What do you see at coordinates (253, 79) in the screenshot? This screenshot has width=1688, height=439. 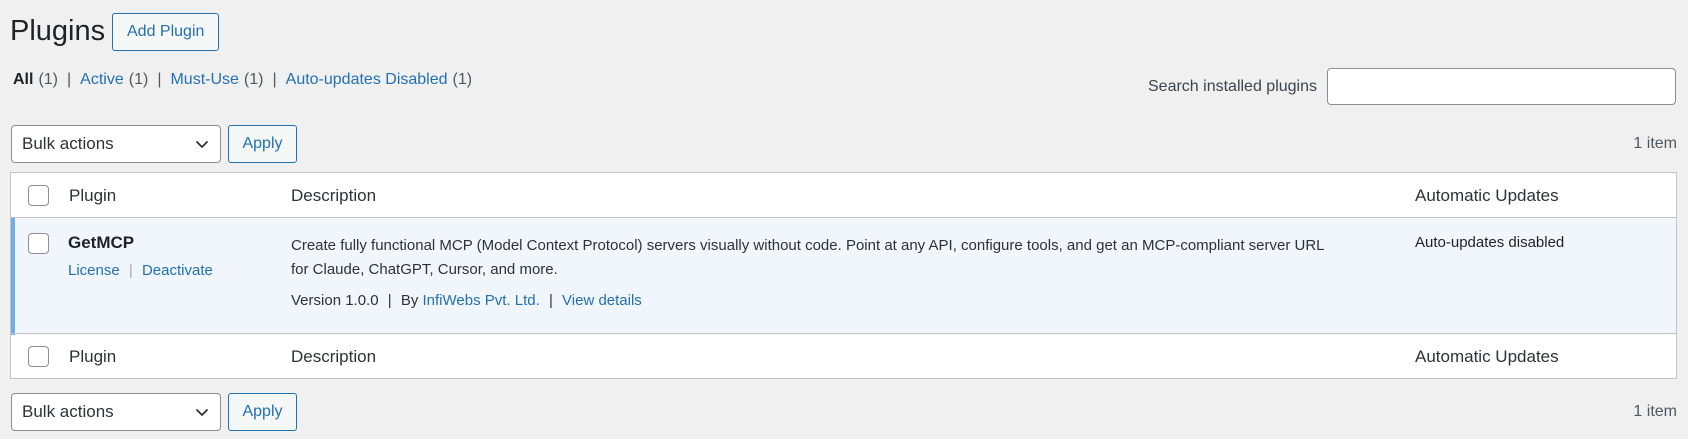 I see `filter-must-use-count: (1)` at bounding box center [253, 79].